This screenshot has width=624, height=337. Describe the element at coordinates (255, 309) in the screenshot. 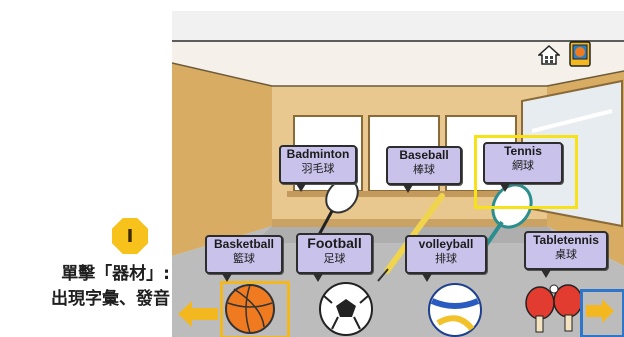

I see `basketball-highlight` at that location.